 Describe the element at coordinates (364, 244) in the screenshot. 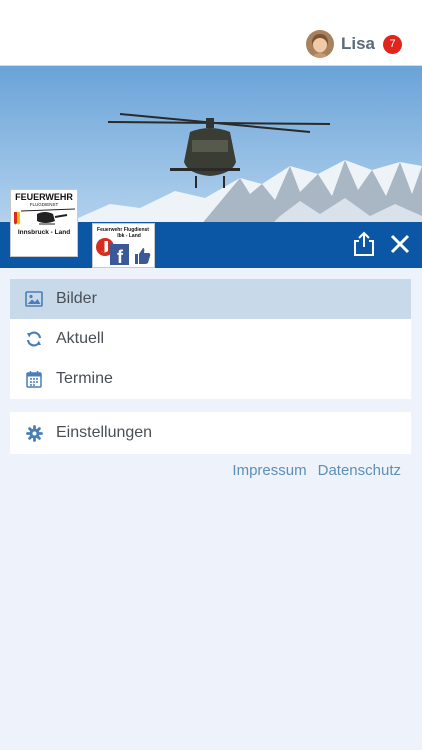

I see `share-icon` at that location.